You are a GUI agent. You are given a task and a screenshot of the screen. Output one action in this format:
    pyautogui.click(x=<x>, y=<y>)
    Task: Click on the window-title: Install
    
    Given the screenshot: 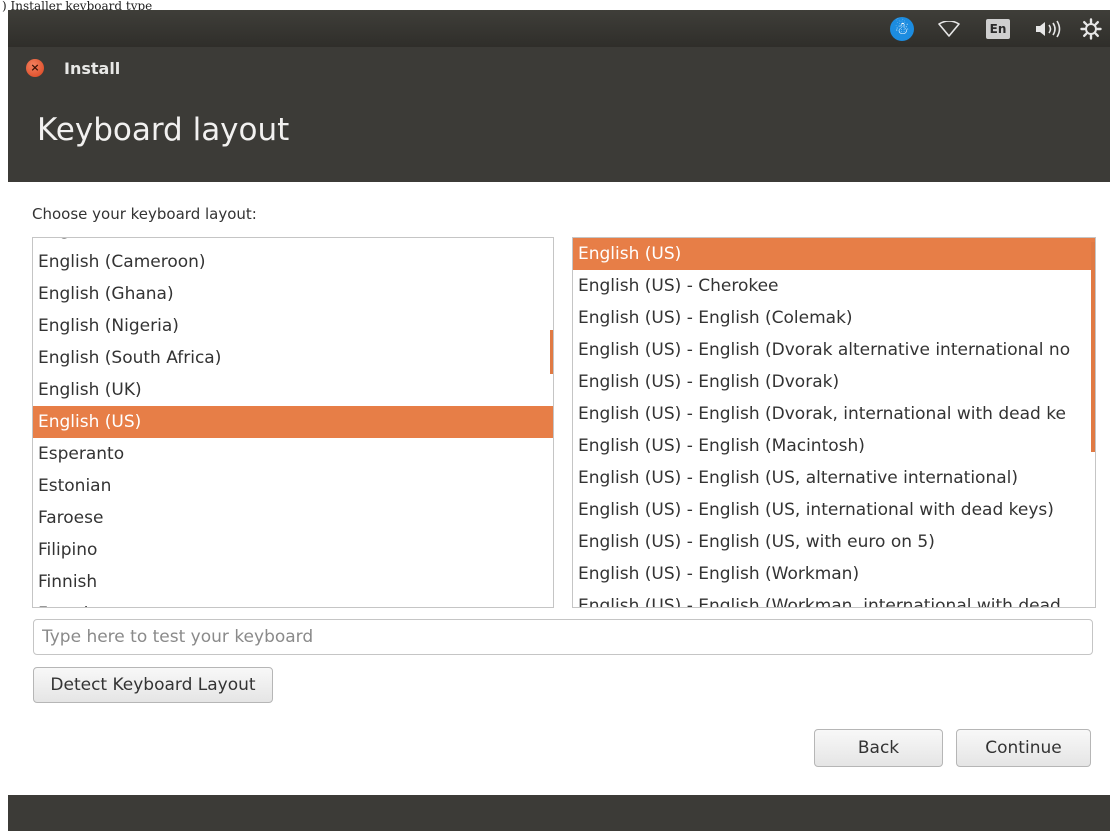 What is the action you would take?
    pyautogui.click(x=92, y=68)
    